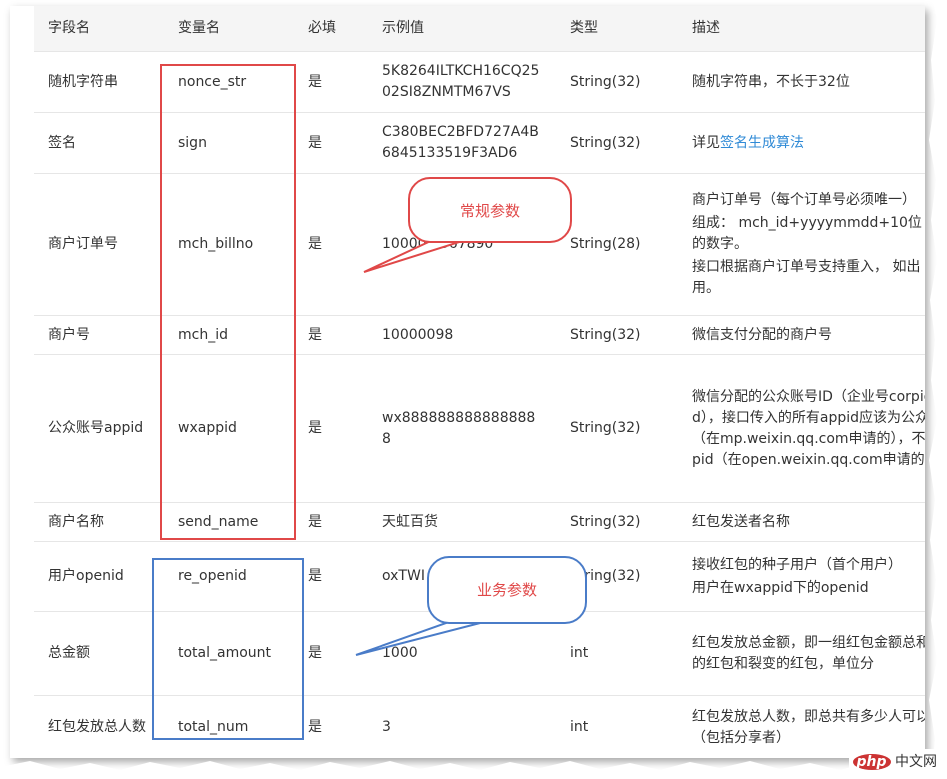  Describe the element at coordinates (938, 389) in the screenshot. I see `torn-edge-right` at that location.